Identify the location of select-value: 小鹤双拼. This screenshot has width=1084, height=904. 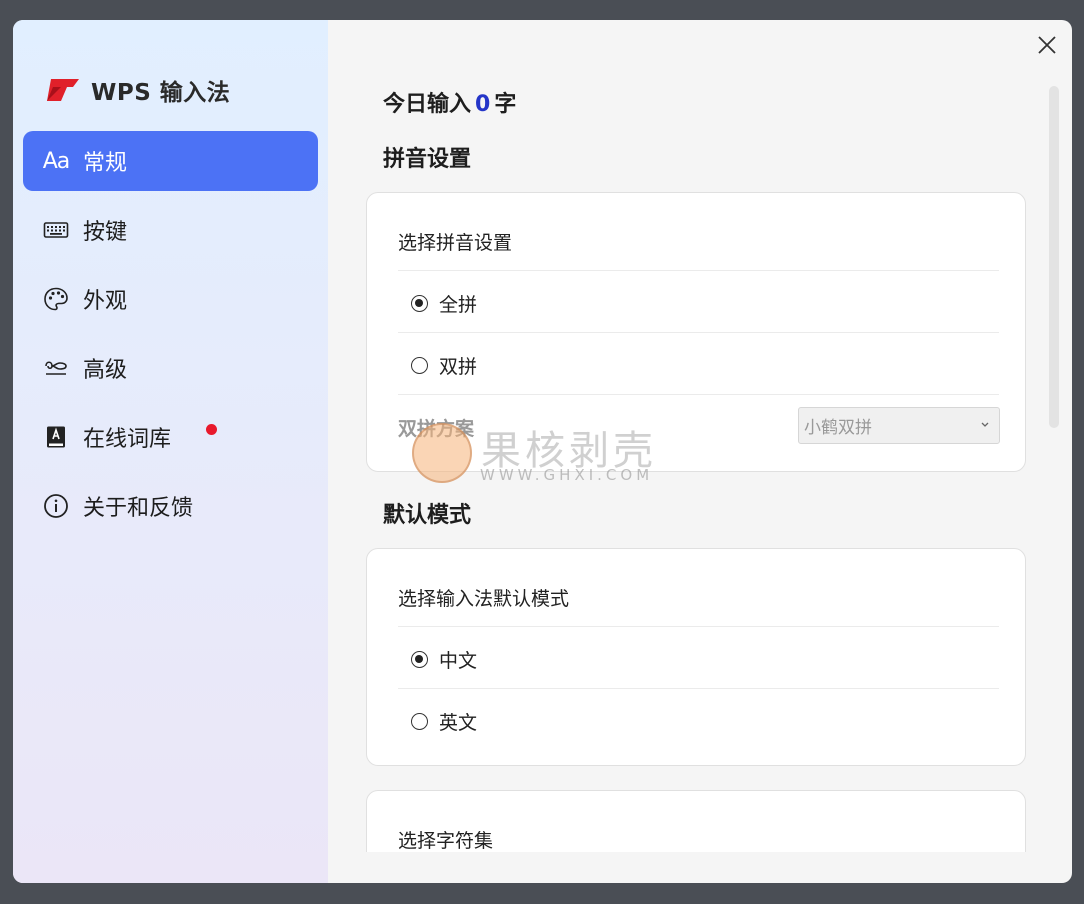
(838, 428).